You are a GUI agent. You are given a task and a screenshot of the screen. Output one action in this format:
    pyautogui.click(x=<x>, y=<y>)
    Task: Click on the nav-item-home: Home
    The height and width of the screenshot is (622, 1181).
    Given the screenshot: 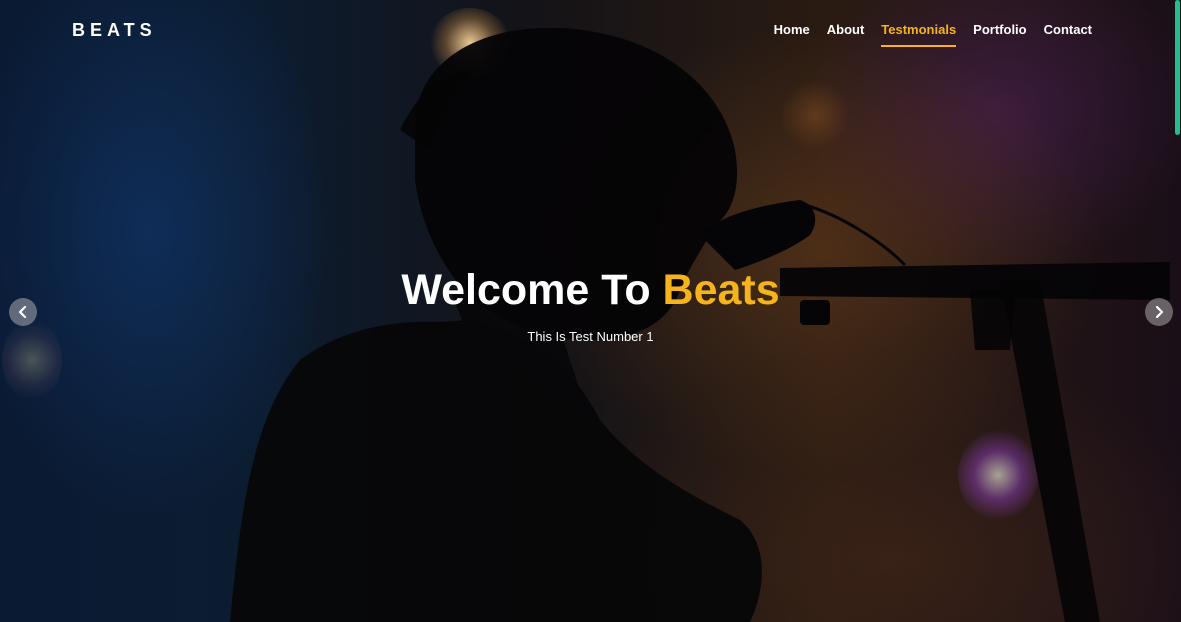 What is the action you would take?
    pyautogui.click(x=792, y=34)
    